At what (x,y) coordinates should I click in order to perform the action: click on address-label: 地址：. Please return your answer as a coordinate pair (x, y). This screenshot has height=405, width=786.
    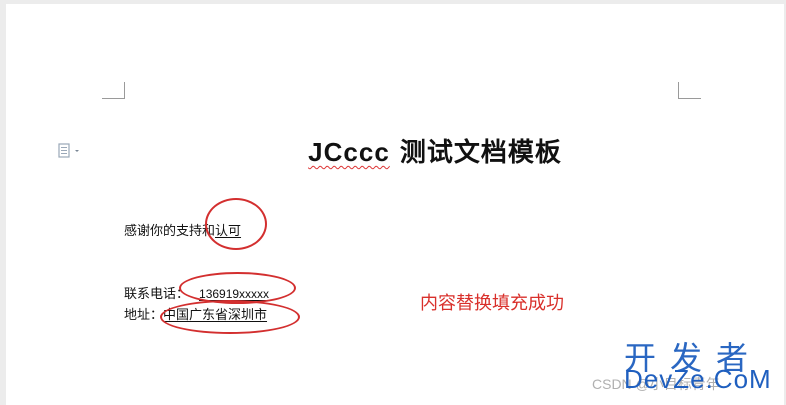
    Looking at the image, I should click on (144, 315).